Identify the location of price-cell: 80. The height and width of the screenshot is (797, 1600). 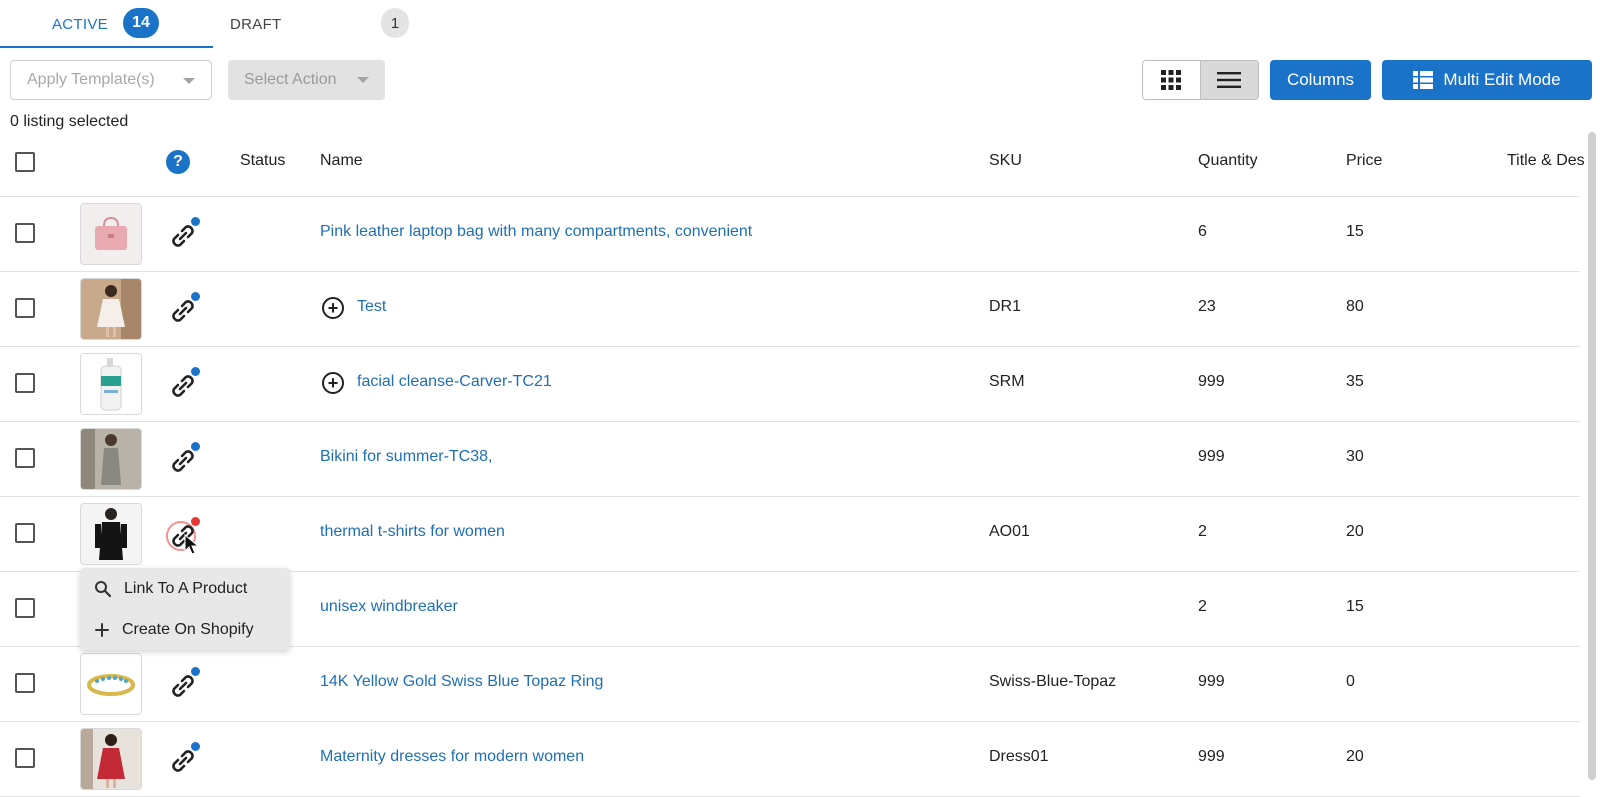
(1355, 306).